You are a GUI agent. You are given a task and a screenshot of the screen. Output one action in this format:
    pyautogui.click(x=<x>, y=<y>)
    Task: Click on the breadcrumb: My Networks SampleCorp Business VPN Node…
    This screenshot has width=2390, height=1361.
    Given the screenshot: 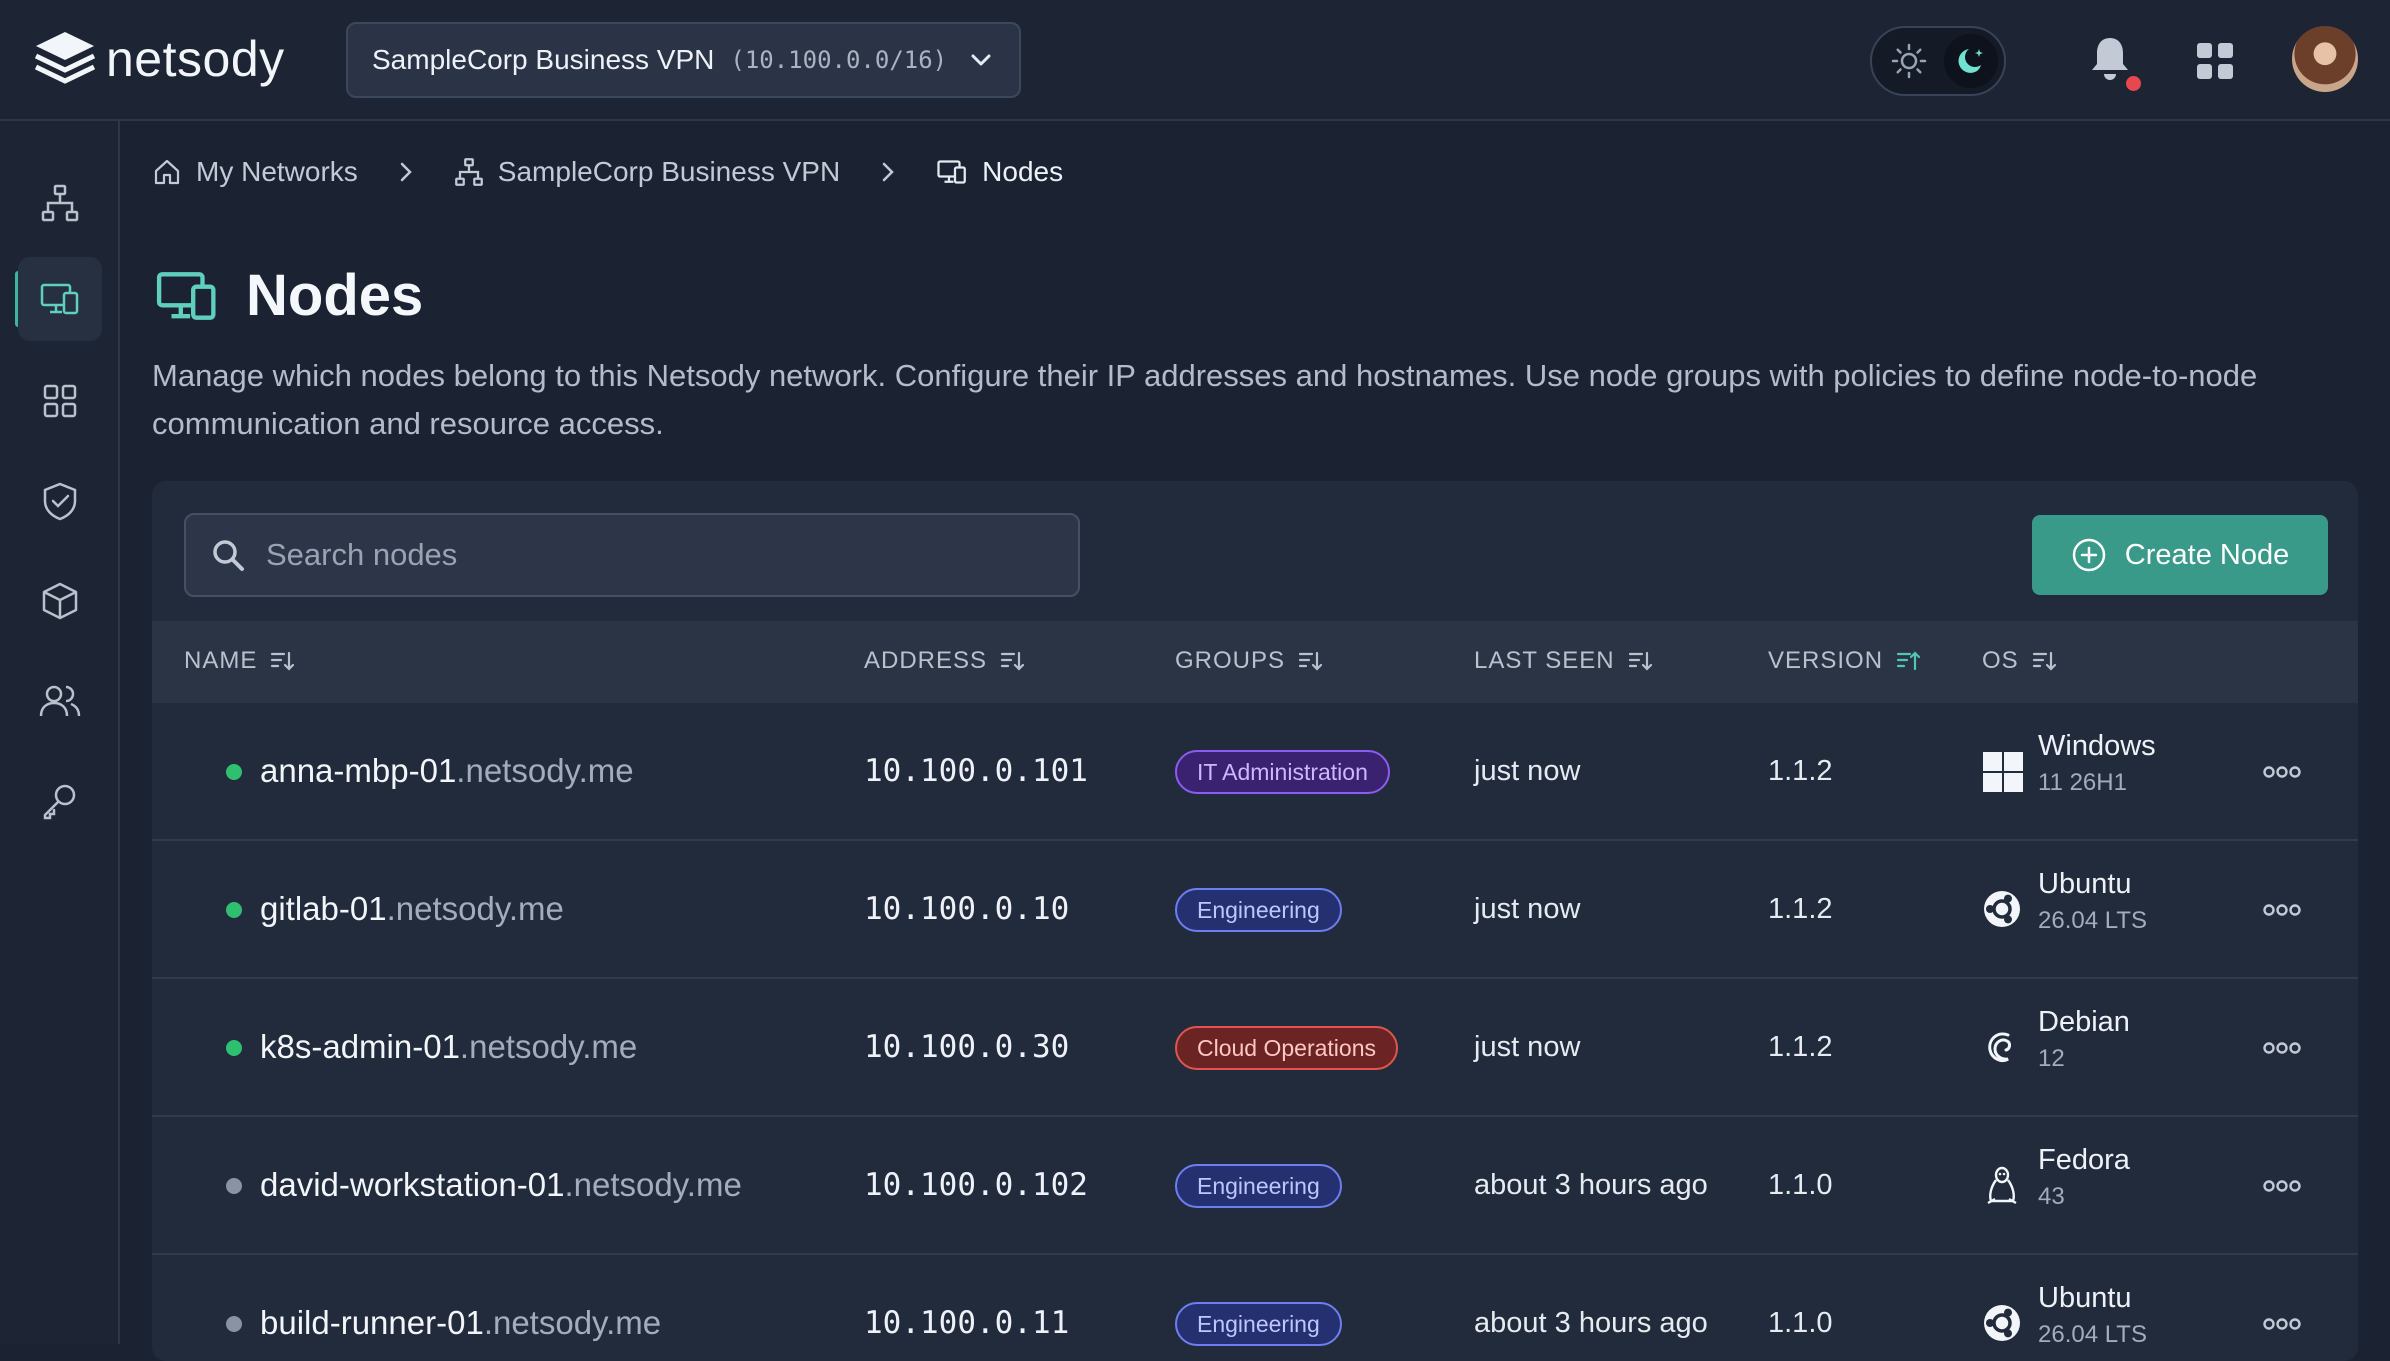 What is the action you would take?
    pyautogui.click(x=607, y=172)
    